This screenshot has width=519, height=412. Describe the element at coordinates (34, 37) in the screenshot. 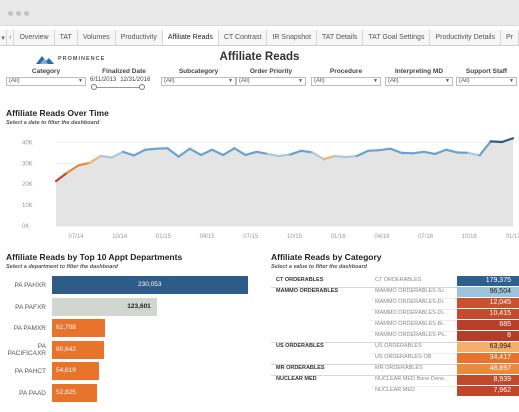

I see `tab-overview: Overview` at that location.